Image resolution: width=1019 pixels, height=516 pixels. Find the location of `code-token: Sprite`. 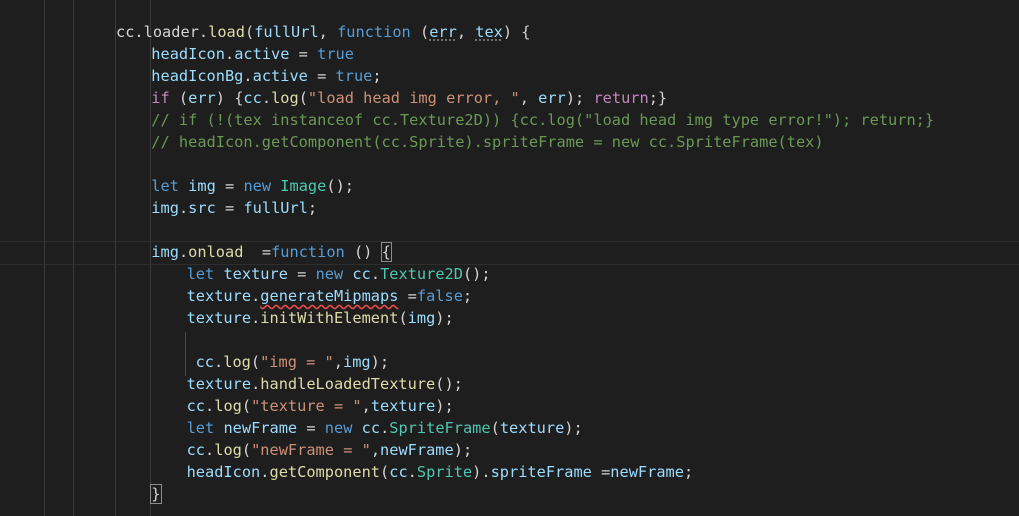

code-token: Sprite is located at coordinates (444, 472).